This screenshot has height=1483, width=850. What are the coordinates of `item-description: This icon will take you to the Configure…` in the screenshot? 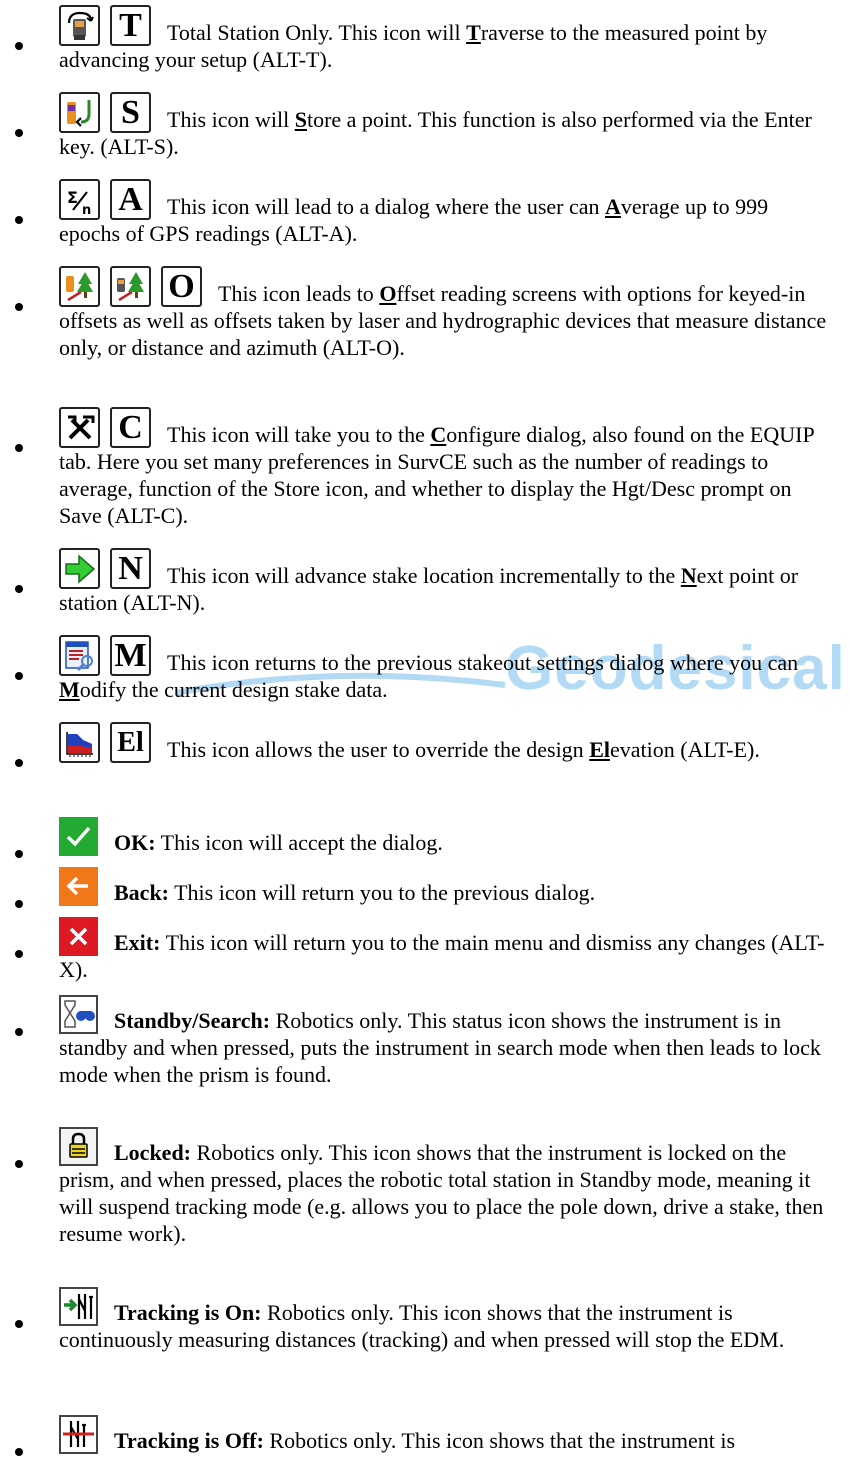 It's located at (436, 475).